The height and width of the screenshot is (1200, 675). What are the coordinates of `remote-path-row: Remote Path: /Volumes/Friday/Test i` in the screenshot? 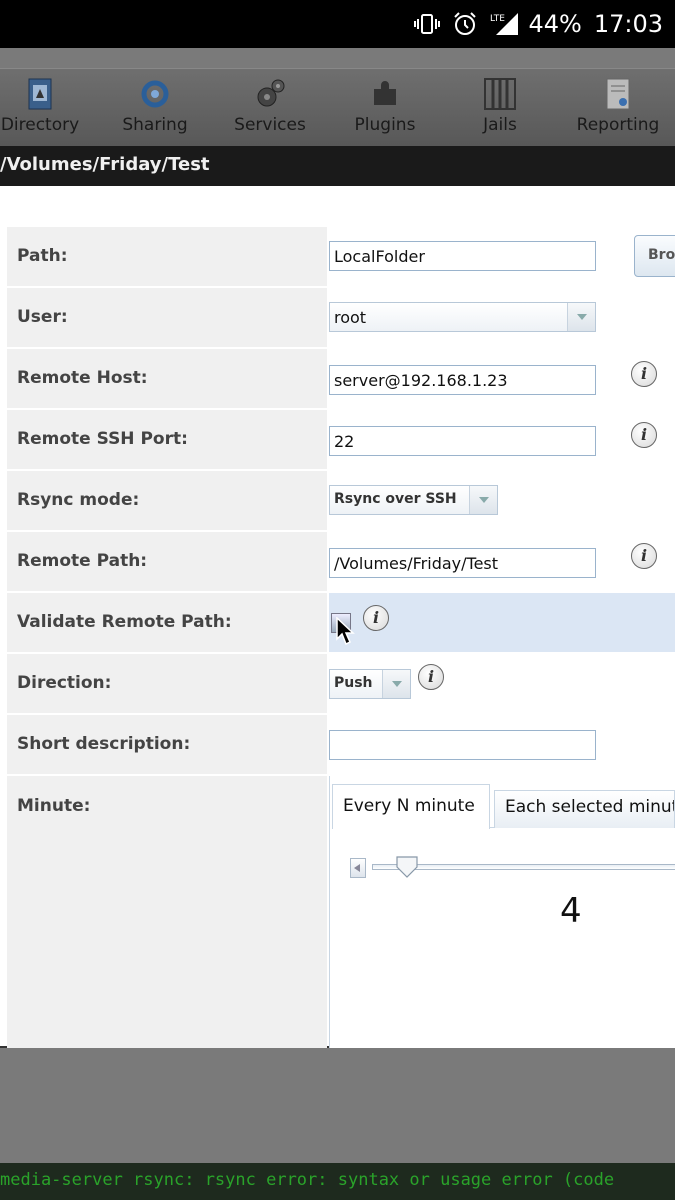 It's located at (341, 562).